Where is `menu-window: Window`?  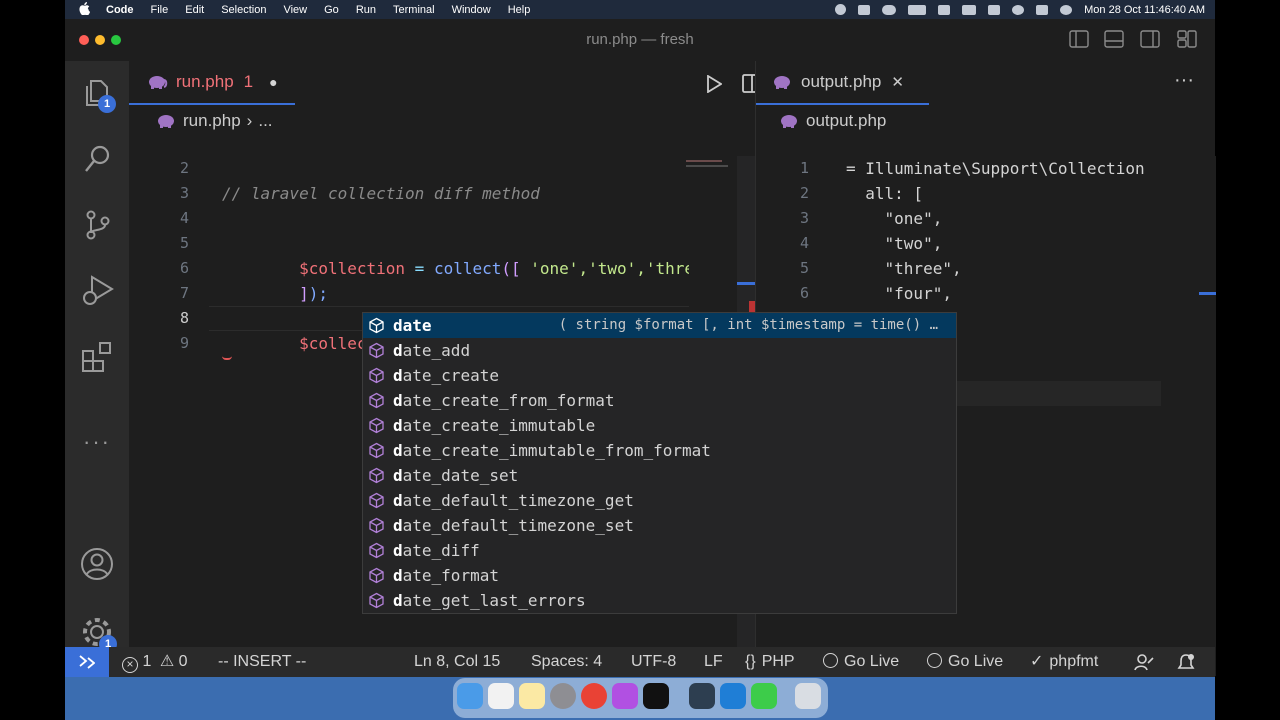
menu-window: Window is located at coordinates (471, 10).